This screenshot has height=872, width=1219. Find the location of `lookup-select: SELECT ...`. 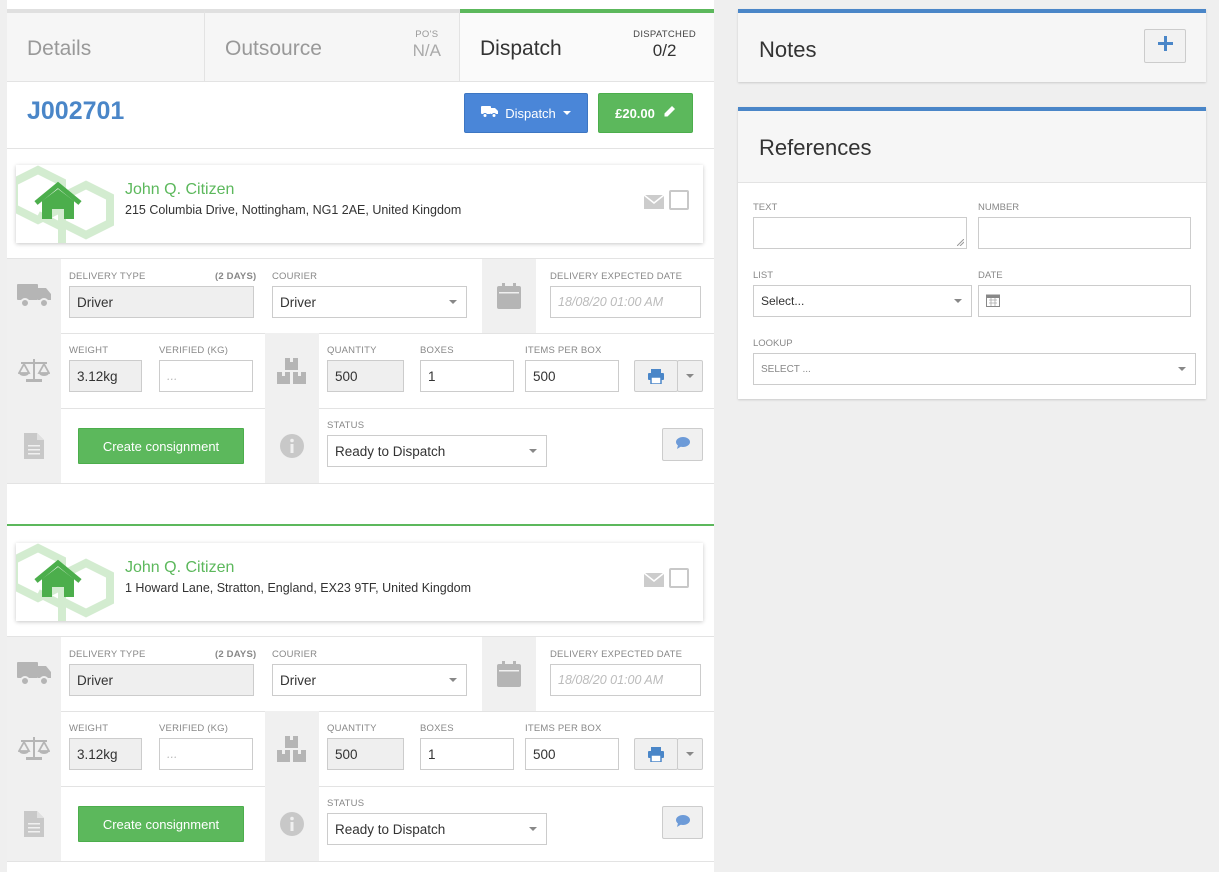

lookup-select: SELECT ... is located at coordinates (974, 369).